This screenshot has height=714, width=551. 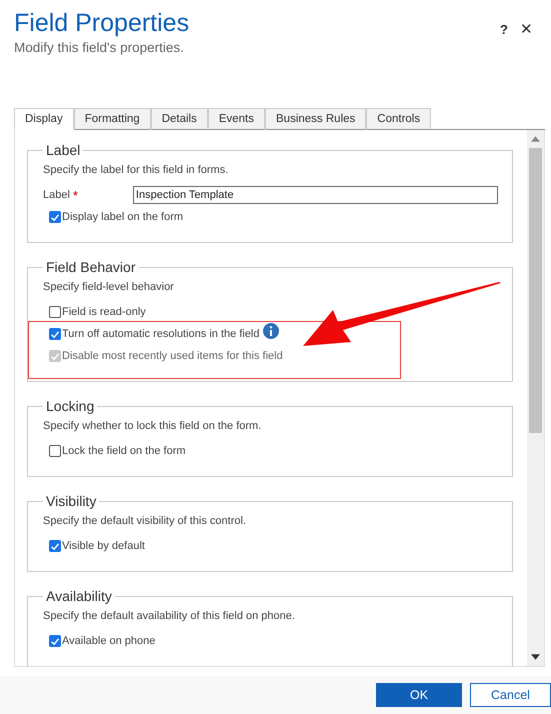 I want to click on section-description: Specify field-level behavior, so click(x=109, y=287).